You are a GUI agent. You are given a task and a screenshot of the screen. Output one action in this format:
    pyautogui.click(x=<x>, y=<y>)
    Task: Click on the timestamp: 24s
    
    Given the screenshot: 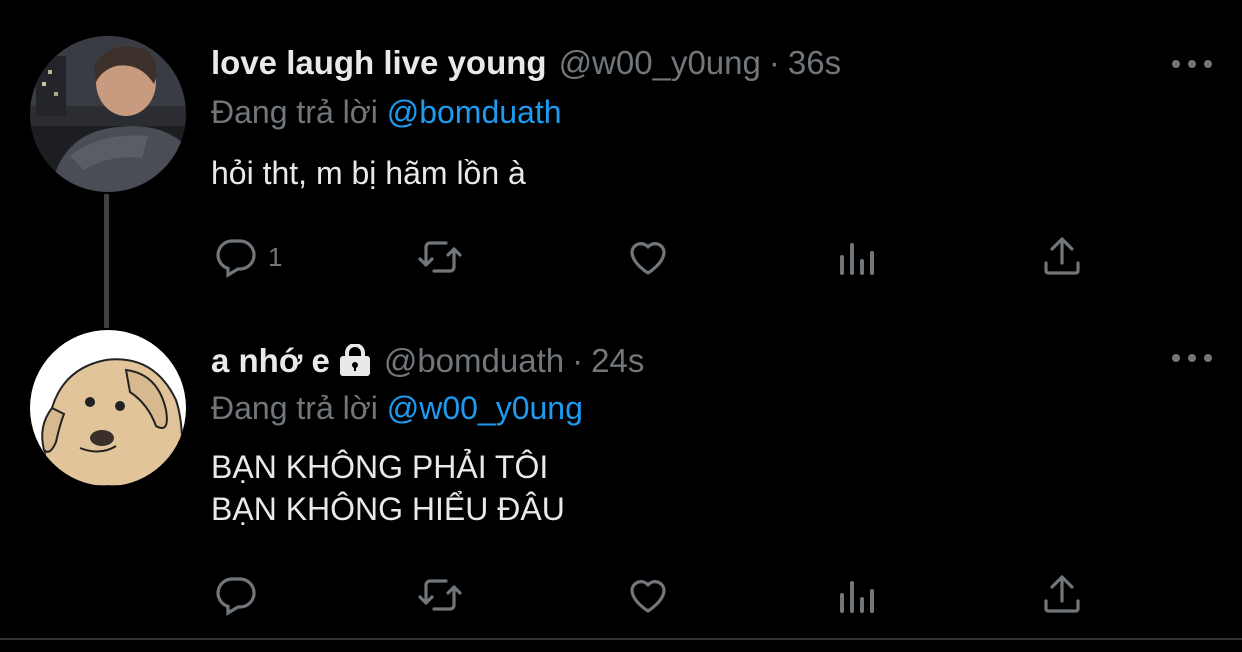 What is the action you would take?
    pyautogui.click(x=617, y=361)
    